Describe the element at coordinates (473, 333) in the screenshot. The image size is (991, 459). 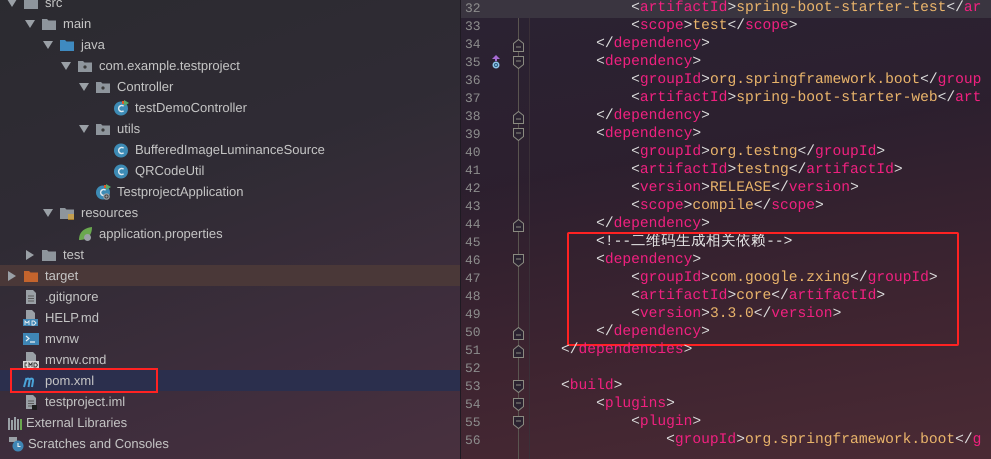
I see `line-number: 50` at that location.